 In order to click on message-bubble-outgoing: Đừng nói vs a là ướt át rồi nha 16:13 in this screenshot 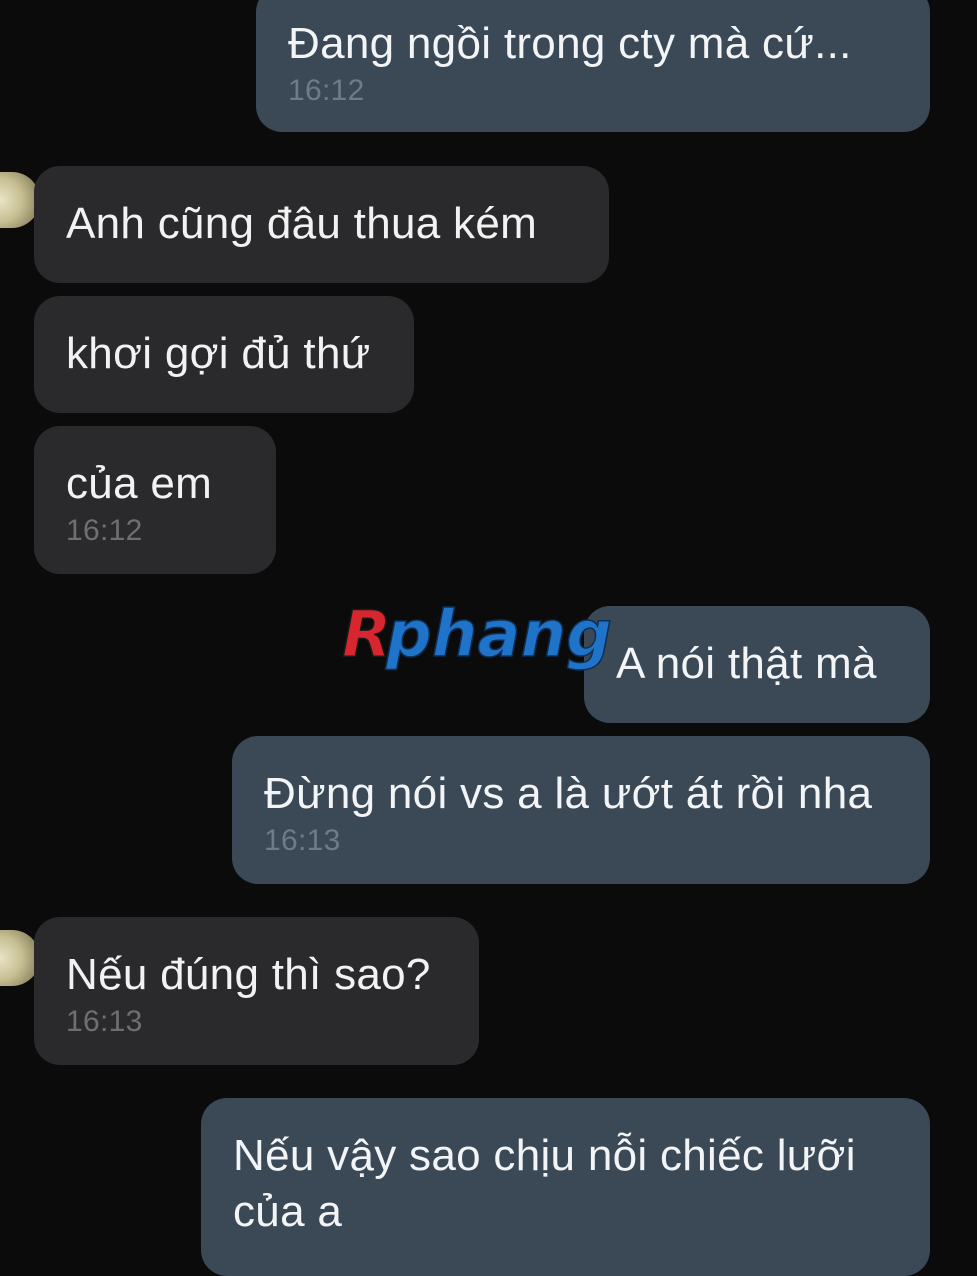, I will do `click(581, 810)`.